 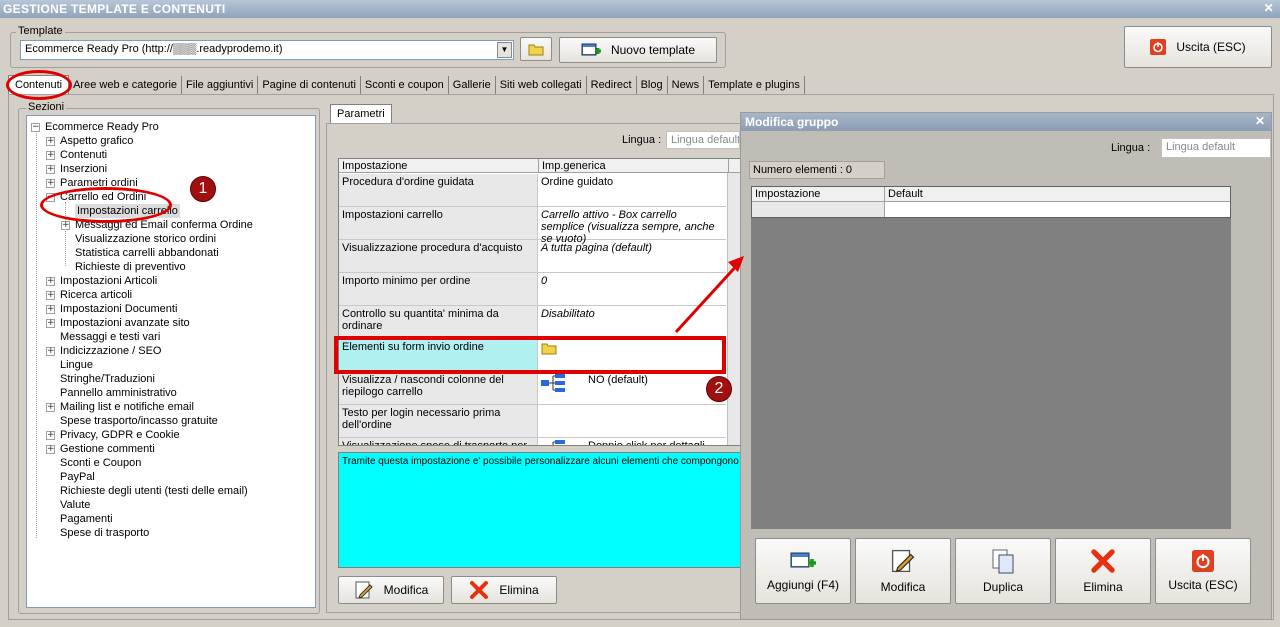 I want to click on collapse-icon: −, so click(x=35, y=127).